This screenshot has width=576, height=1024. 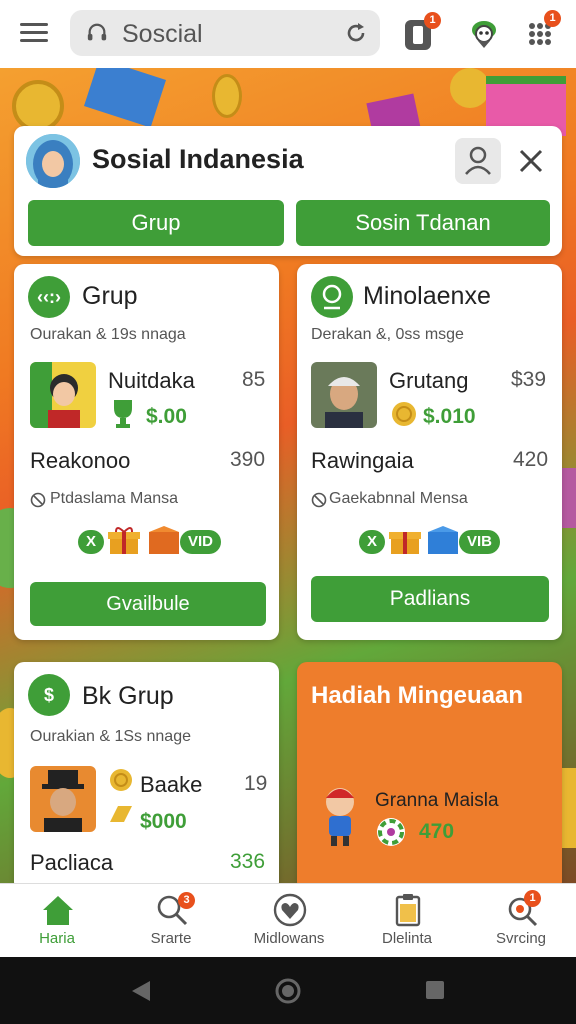 What do you see at coordinates (529, 379) in the screenshot?
I see `member-score: $39` at bounding box center [529, 379].